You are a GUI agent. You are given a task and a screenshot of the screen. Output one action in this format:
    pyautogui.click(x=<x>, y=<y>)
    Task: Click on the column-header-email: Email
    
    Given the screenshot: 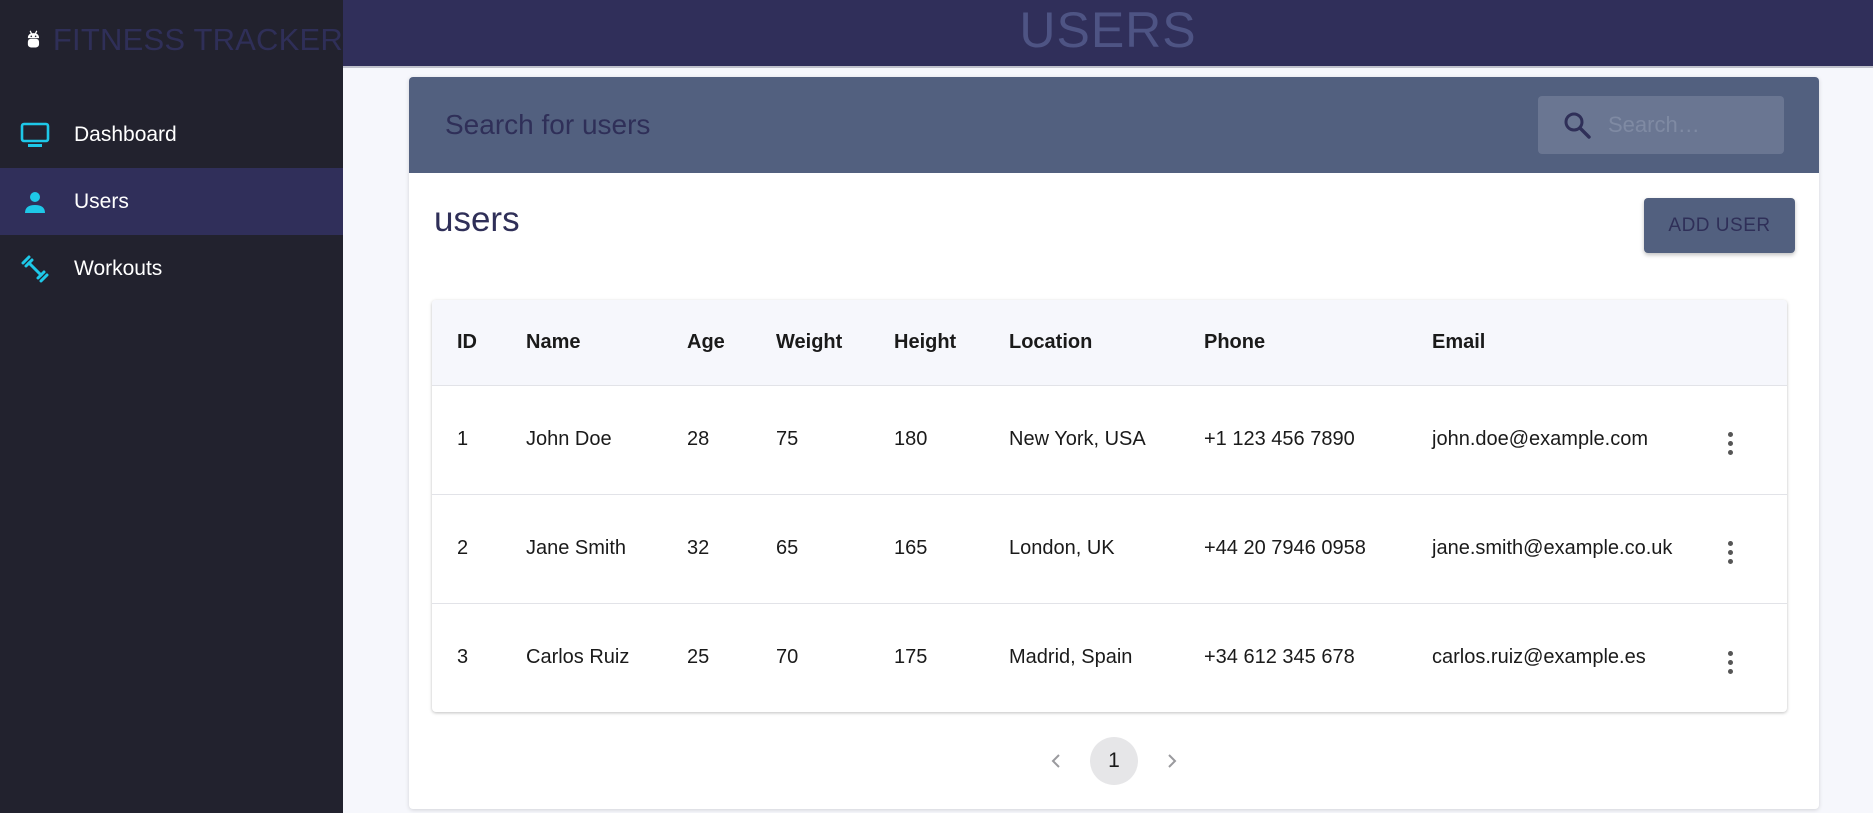 What is the action you would take?
    pyautogui.click(x=1575, y=343)
    